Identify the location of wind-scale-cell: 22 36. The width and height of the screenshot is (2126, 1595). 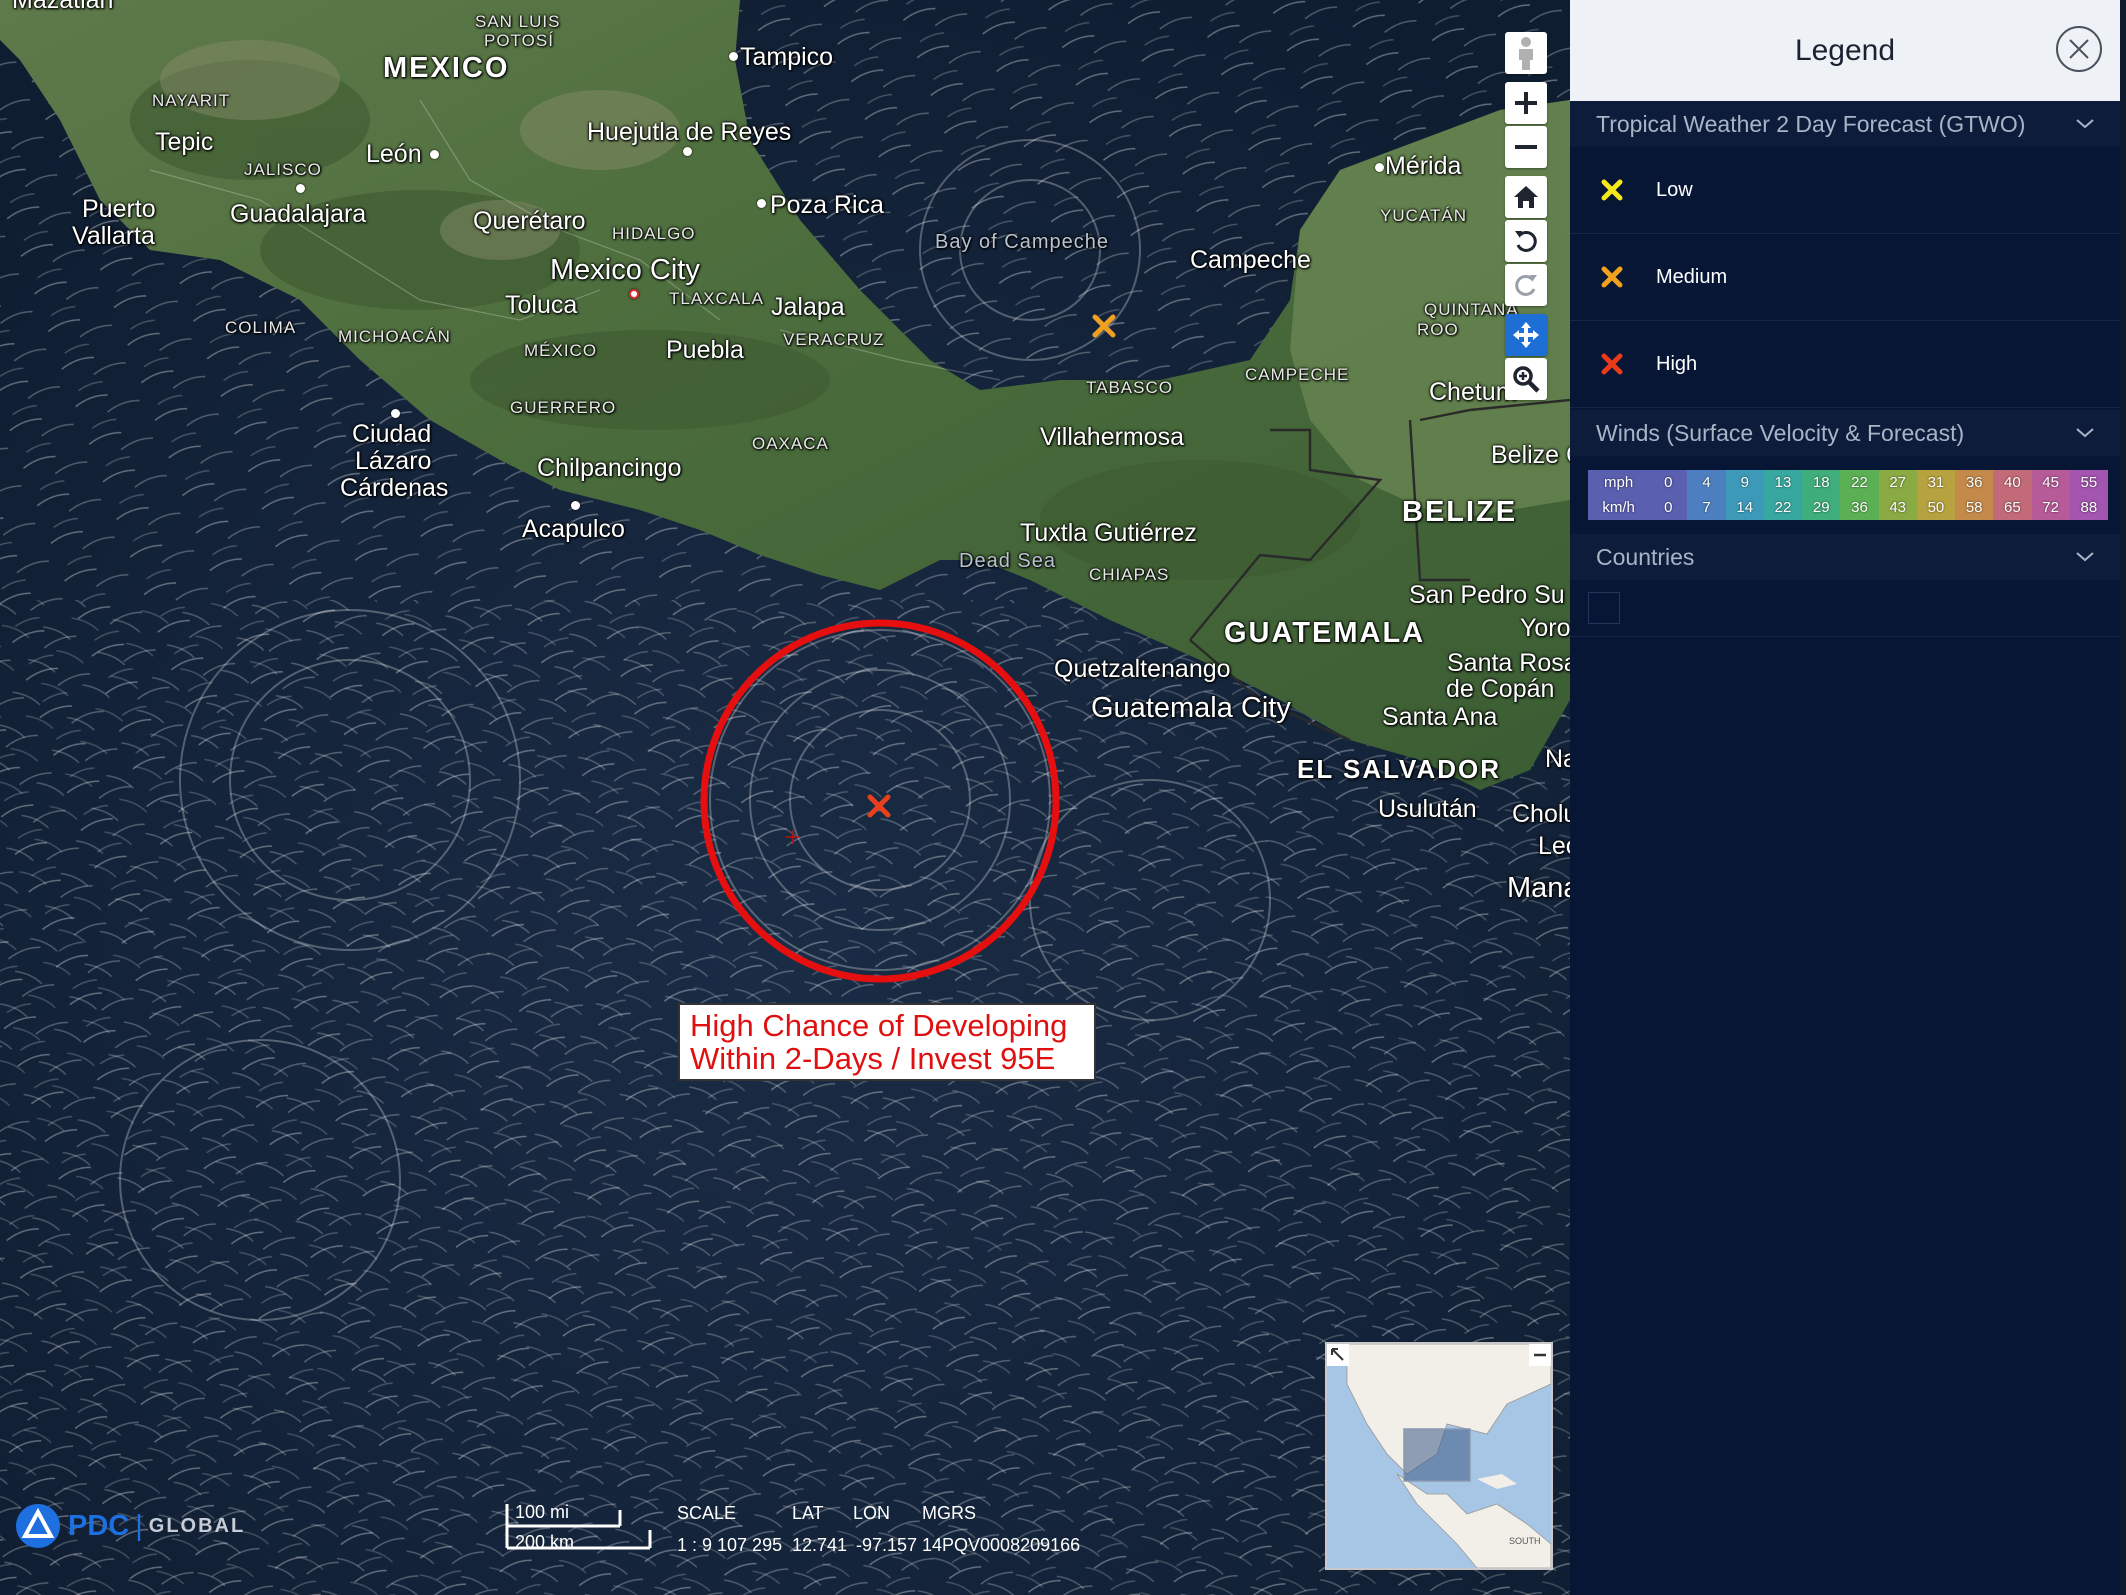
(1859, 495).